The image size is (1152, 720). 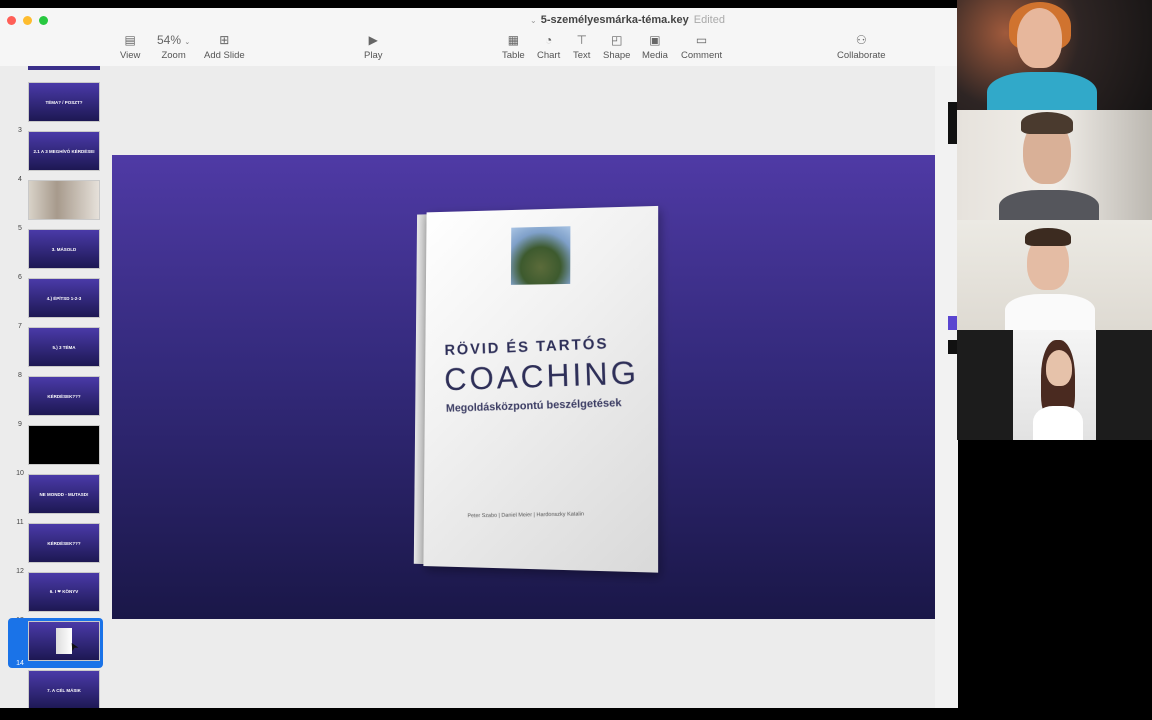 What do you see at coordinates (43, 20) in the screenshot?
I see `maximize-window-button` at bounding box center [43, 20].